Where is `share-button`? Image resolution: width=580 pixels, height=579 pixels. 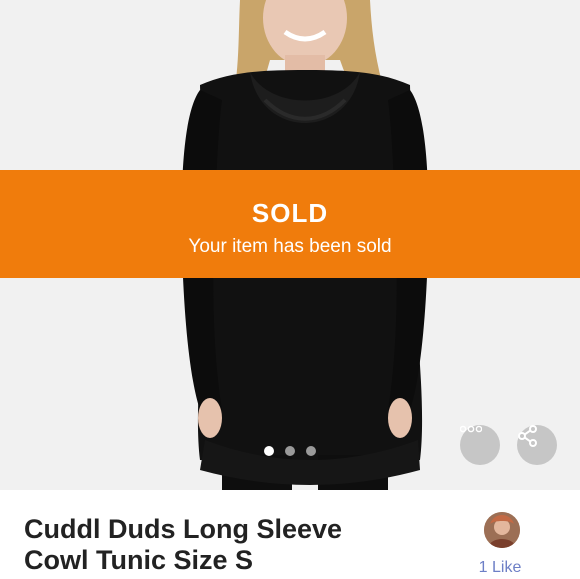
share-button is located at coordinates (537, 445).